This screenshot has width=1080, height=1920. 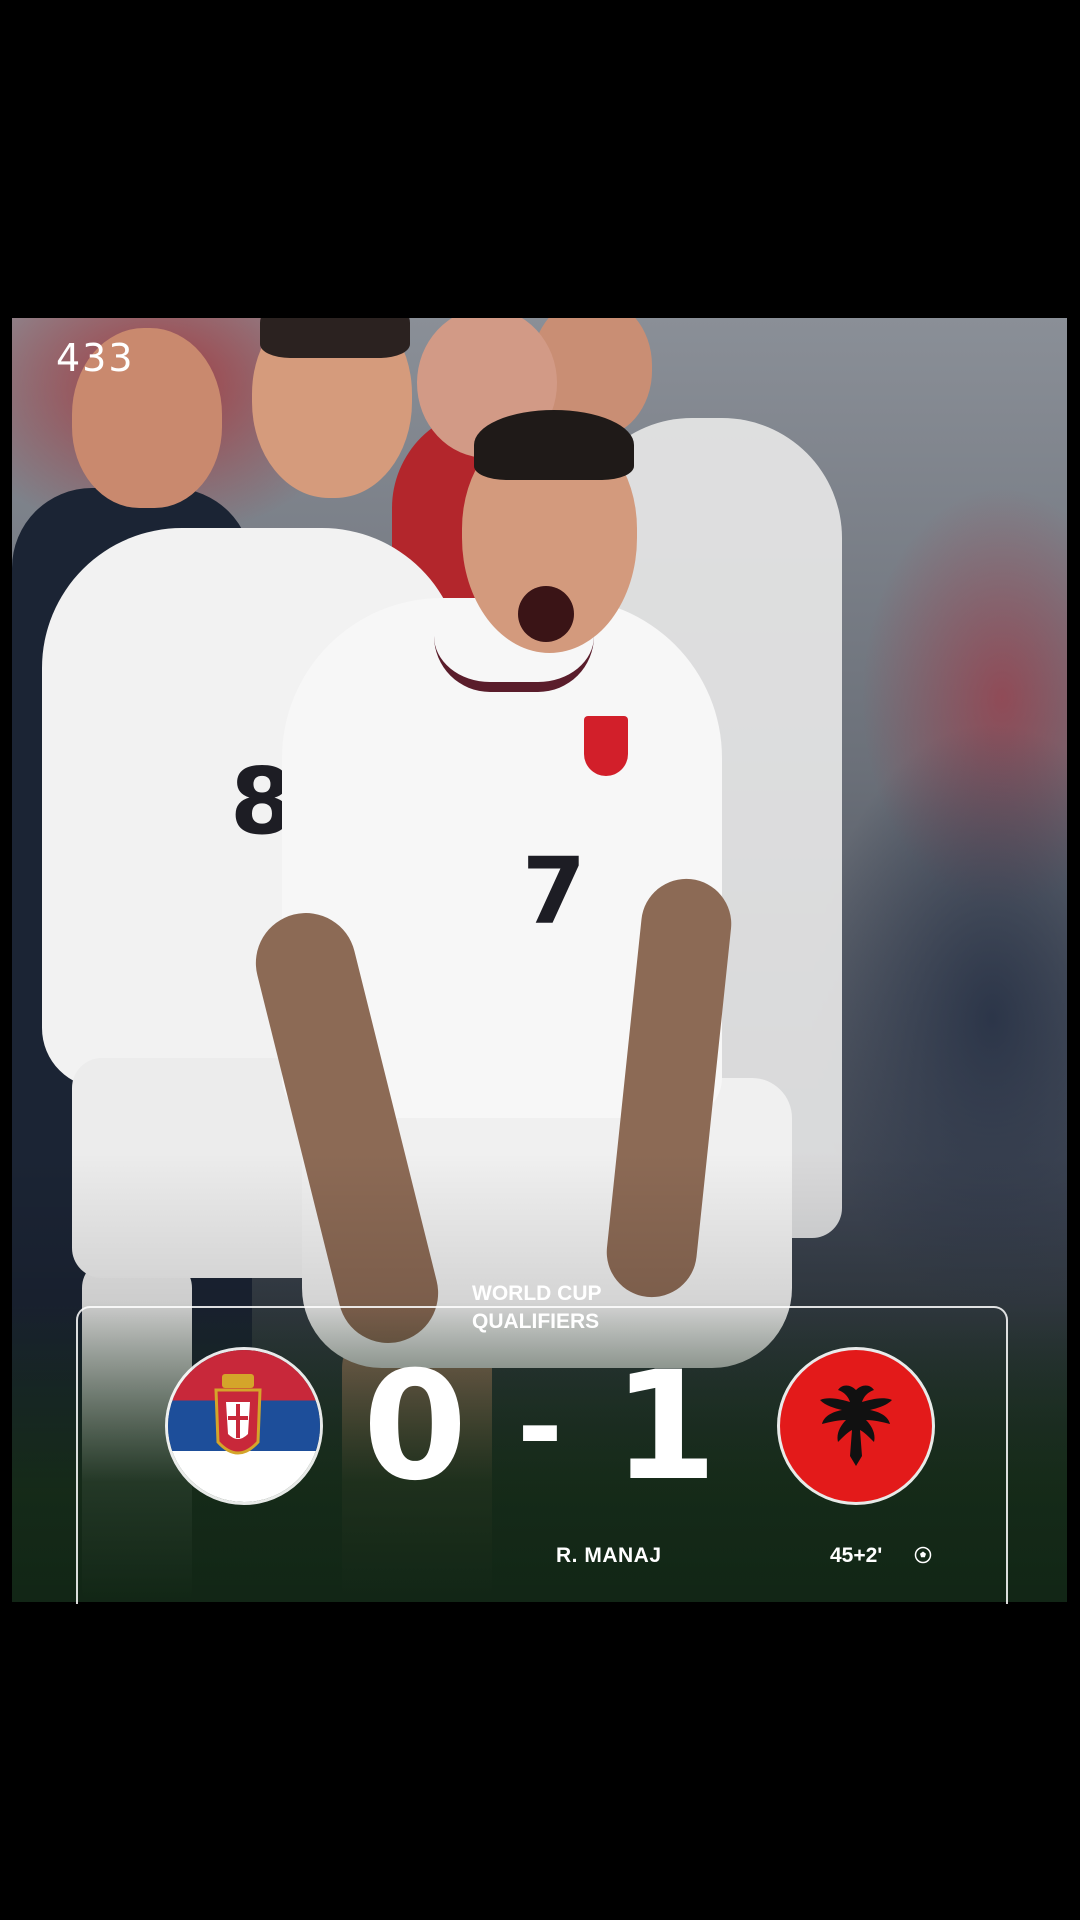 I want to click on away-score: 1, so click(x=665, y=1427).